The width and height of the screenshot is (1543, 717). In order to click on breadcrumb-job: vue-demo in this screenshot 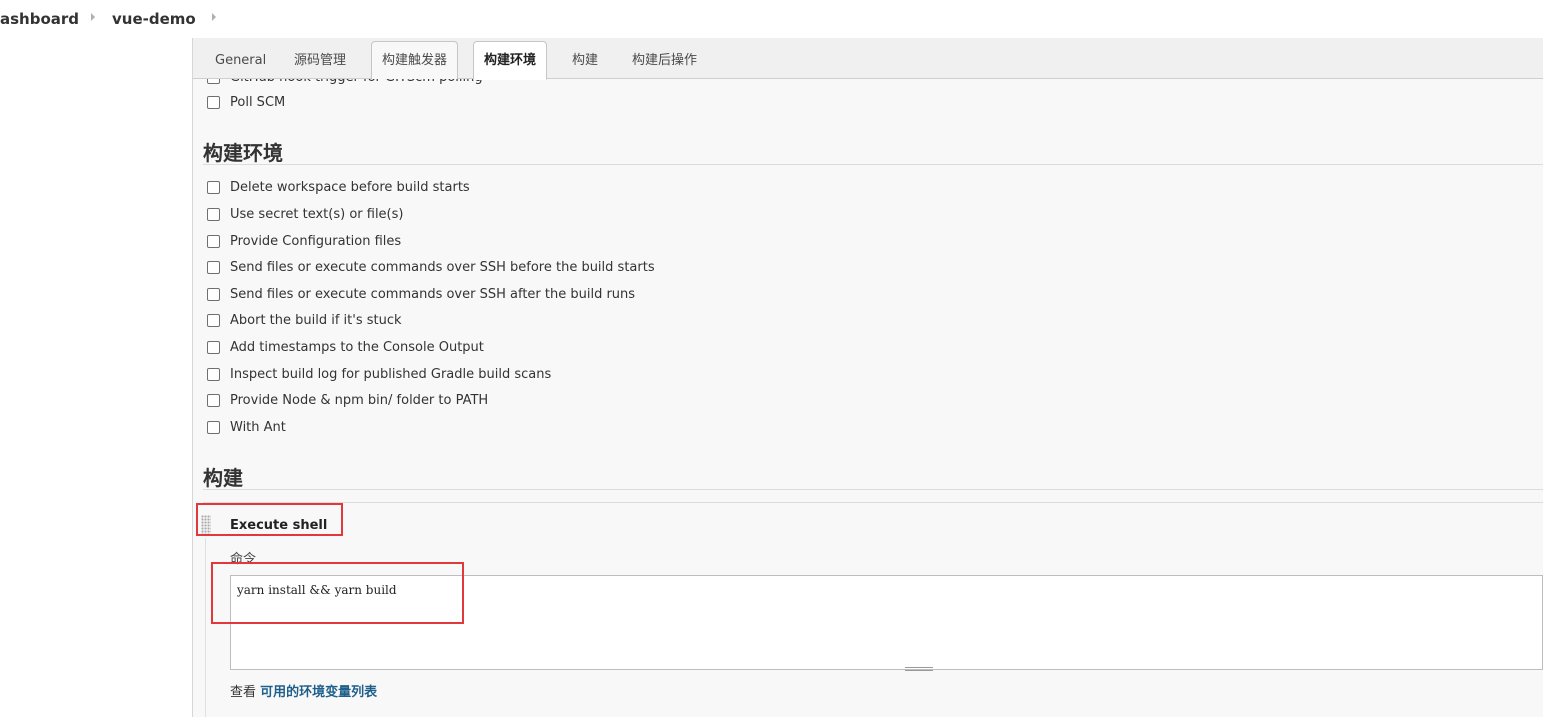, I will do `click(154, 19)`.